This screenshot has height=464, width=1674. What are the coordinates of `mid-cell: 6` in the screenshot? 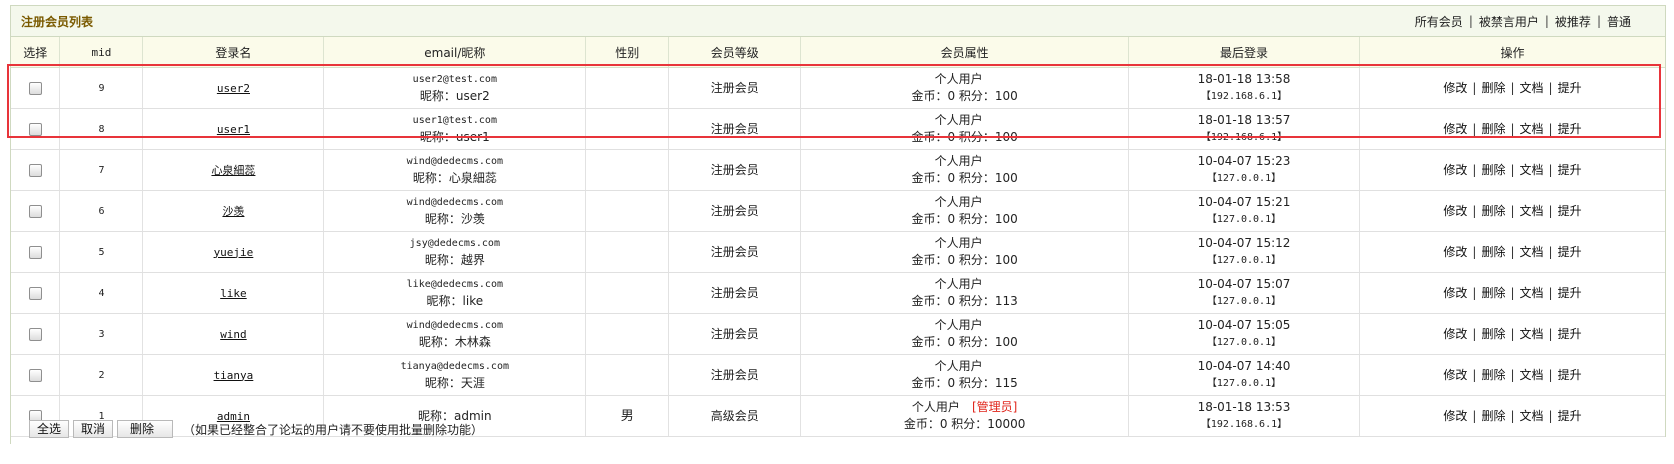 It's located at (101, 211).